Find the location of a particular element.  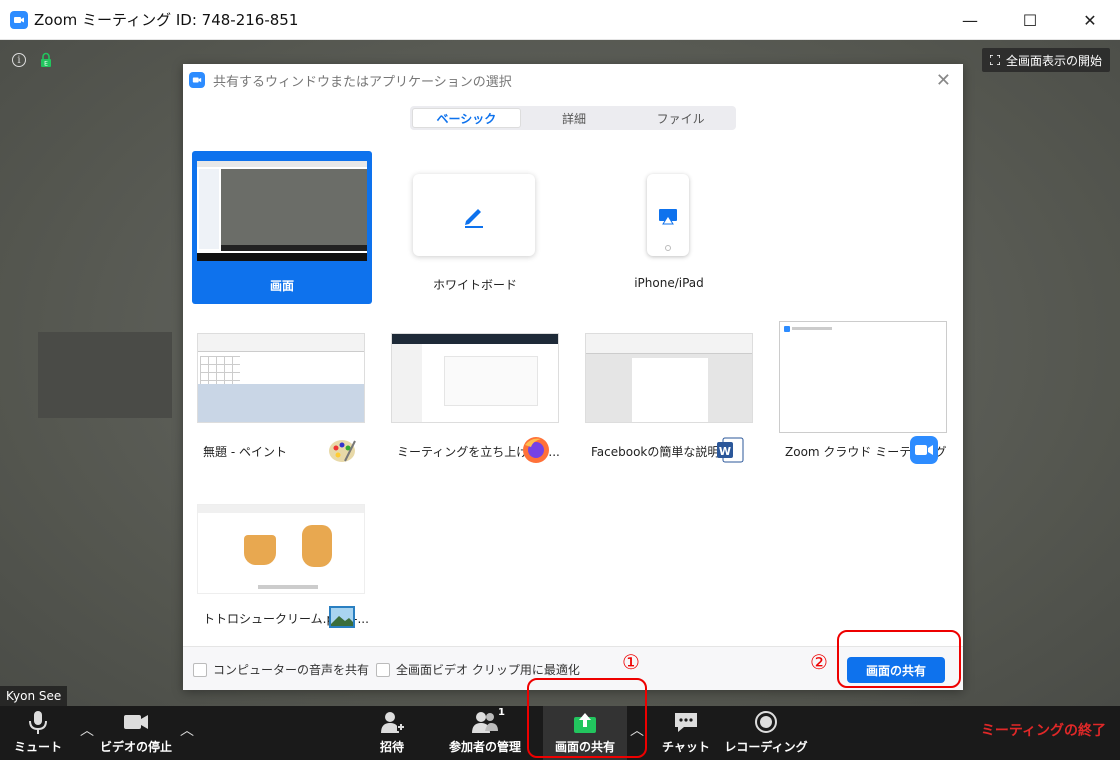

annotation-number-2: ② is located at coordinates (819, 662).